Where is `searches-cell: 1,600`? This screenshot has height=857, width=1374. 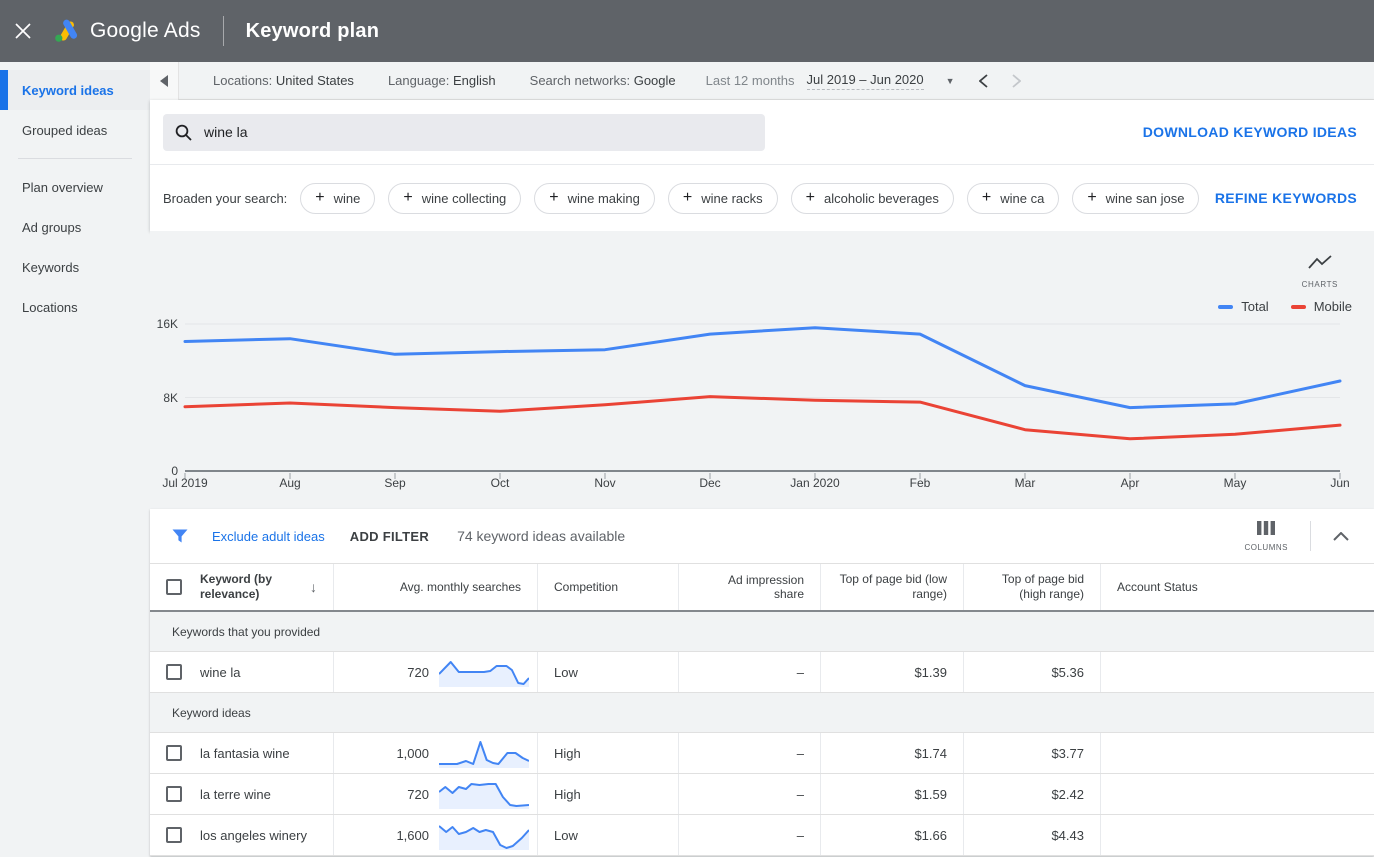 searches-cell: 1,600 is located at coordinates (435, 835).